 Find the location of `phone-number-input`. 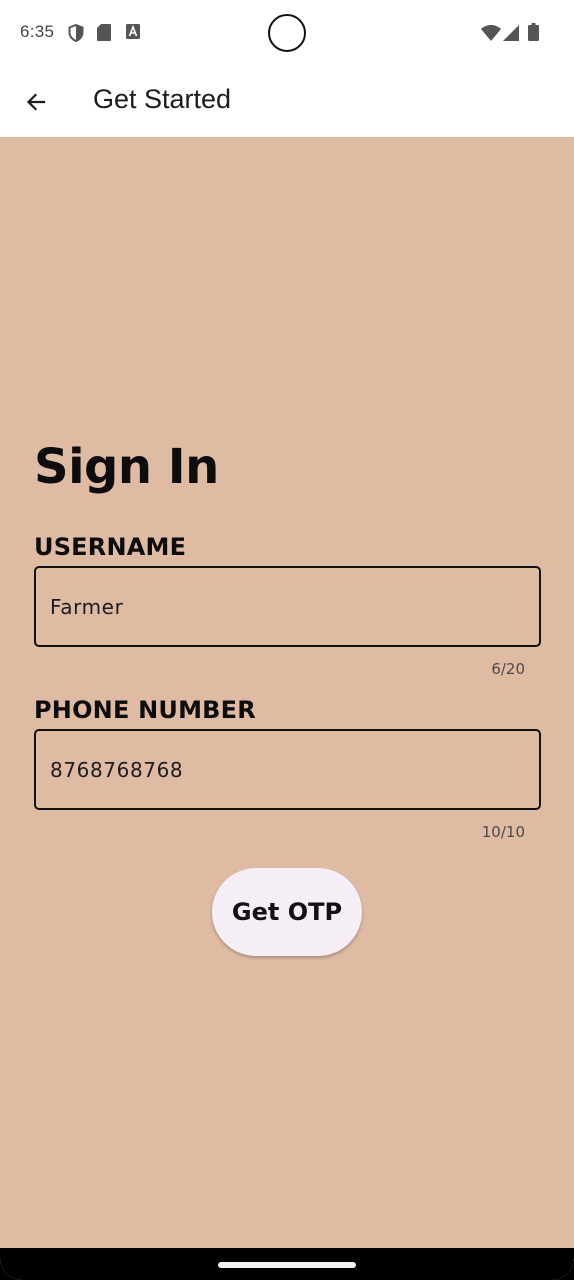

phone-number-input is located at coordinates (287, 769).